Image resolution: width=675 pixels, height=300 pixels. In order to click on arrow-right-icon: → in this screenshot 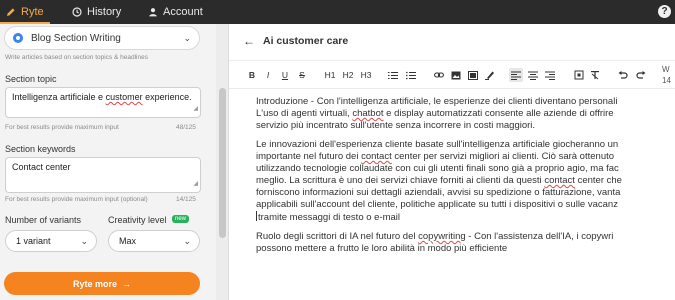, I will do `click(126, 283)`.